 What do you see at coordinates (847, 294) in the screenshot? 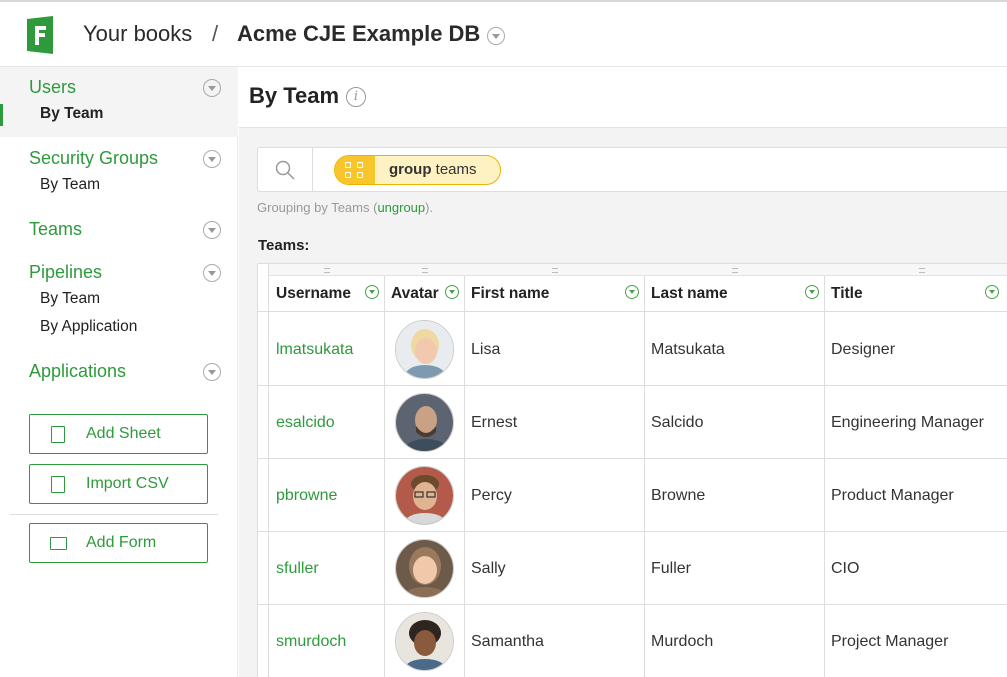
I see `column-header-title: Title` at bounding box center [847, 294].